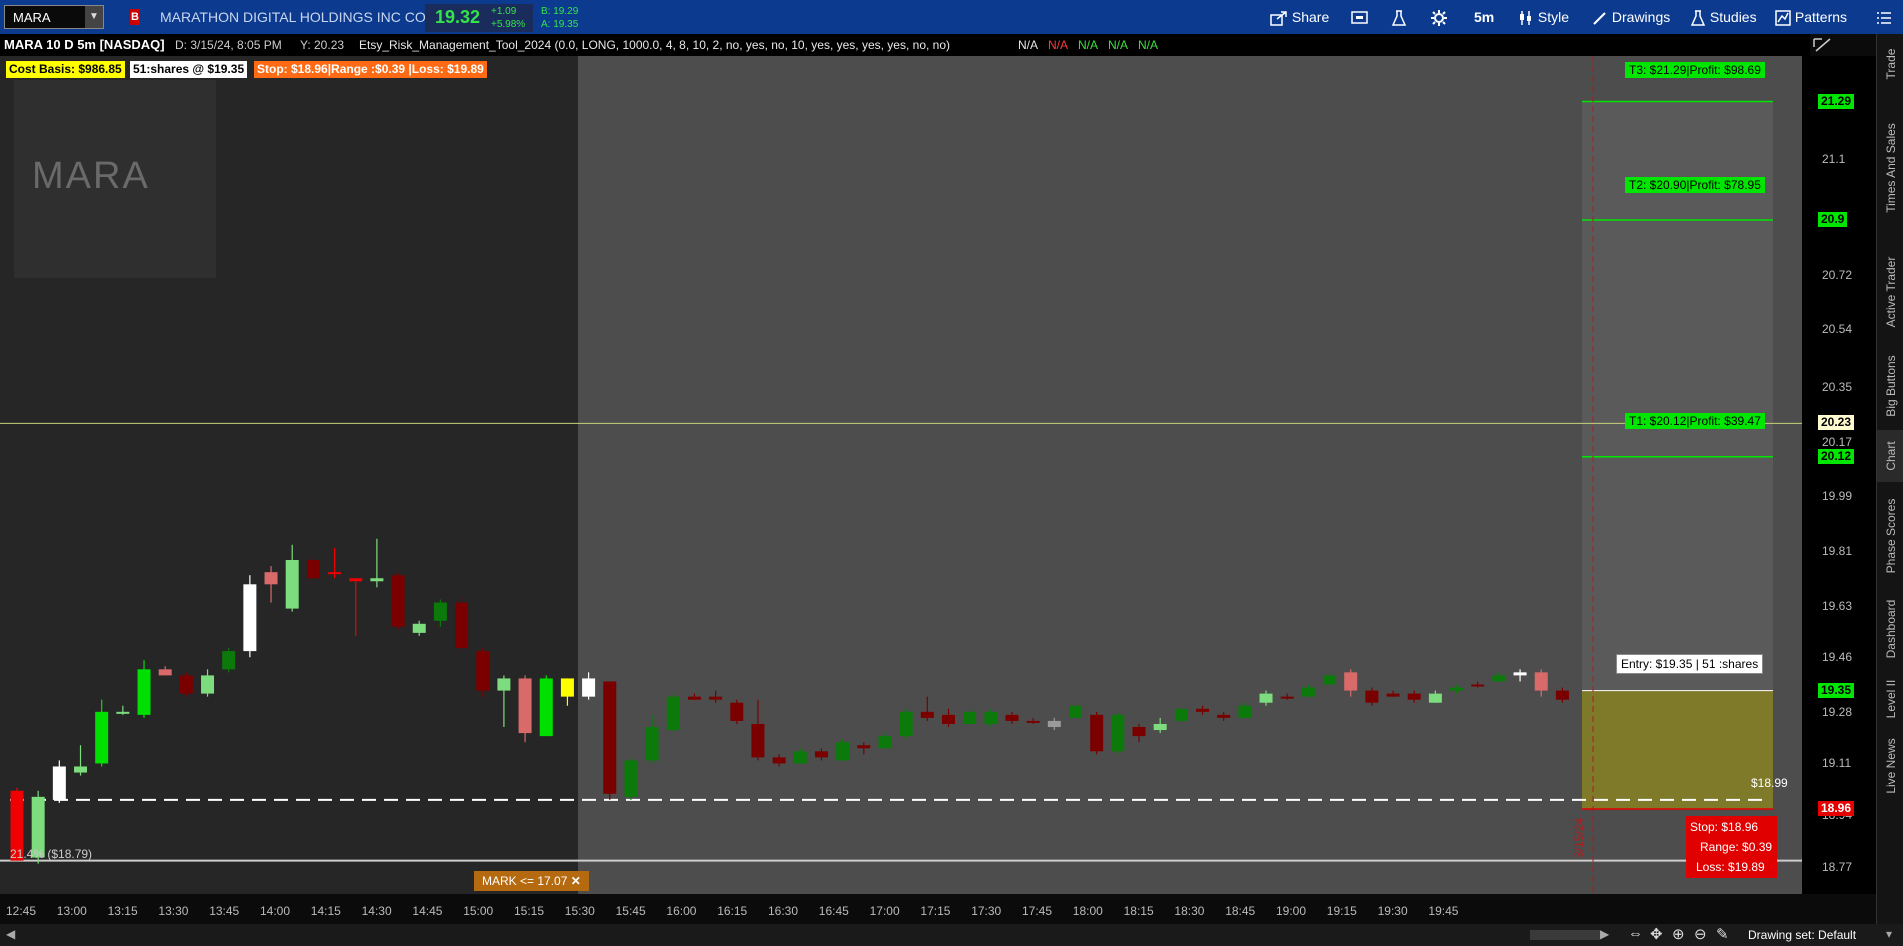 The width and height of the screenshot is (1903, 946). Describe the element at coordinates (1890, 64) in the screenshot. I see `tab-trade: Trade` at that location.